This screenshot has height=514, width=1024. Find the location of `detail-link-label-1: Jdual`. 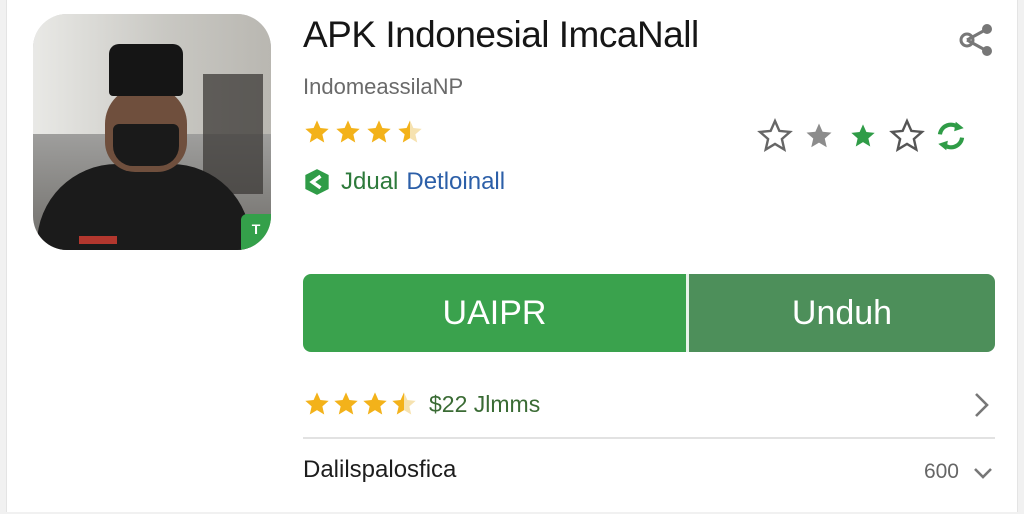

detail-link-label-1: Jdual is located at coordinates (370, 181).